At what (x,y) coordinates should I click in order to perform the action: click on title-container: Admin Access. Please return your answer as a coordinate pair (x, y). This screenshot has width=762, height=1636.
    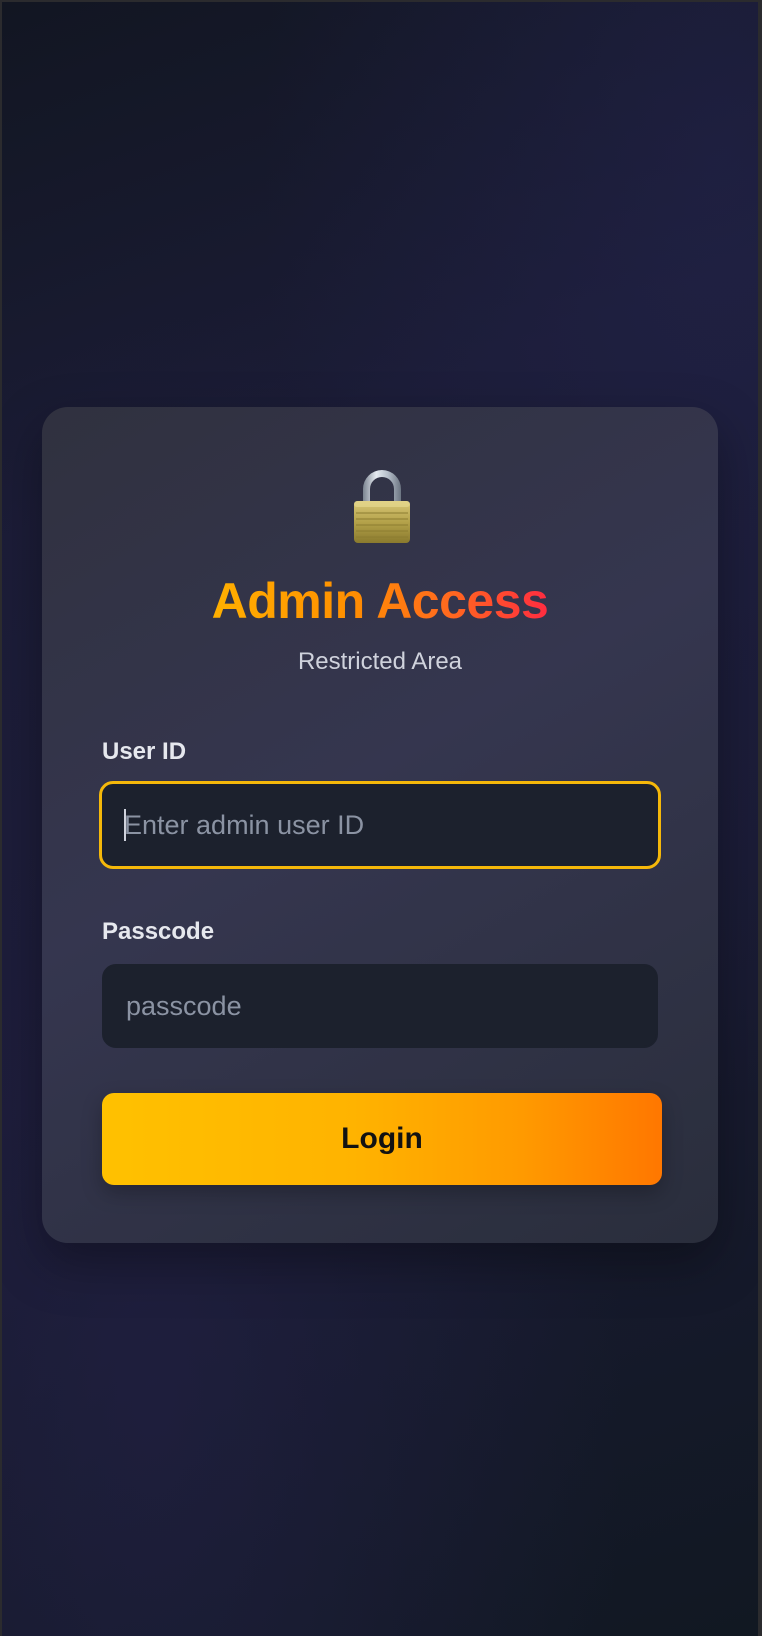
    Looking at the image, I should click on (380, 601).